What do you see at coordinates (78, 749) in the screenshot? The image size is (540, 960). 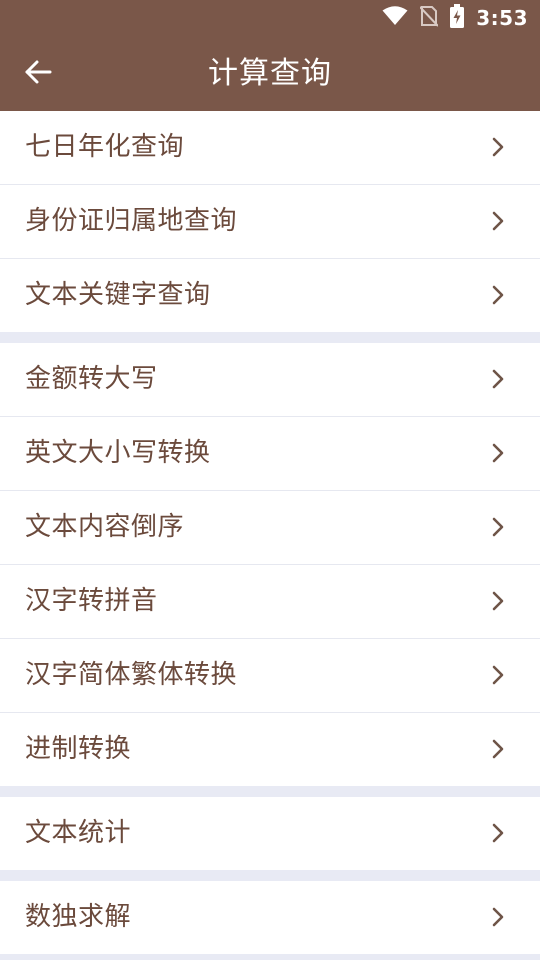 I see `menu-item-label: 进制转换` at bounding box center [78, 749].